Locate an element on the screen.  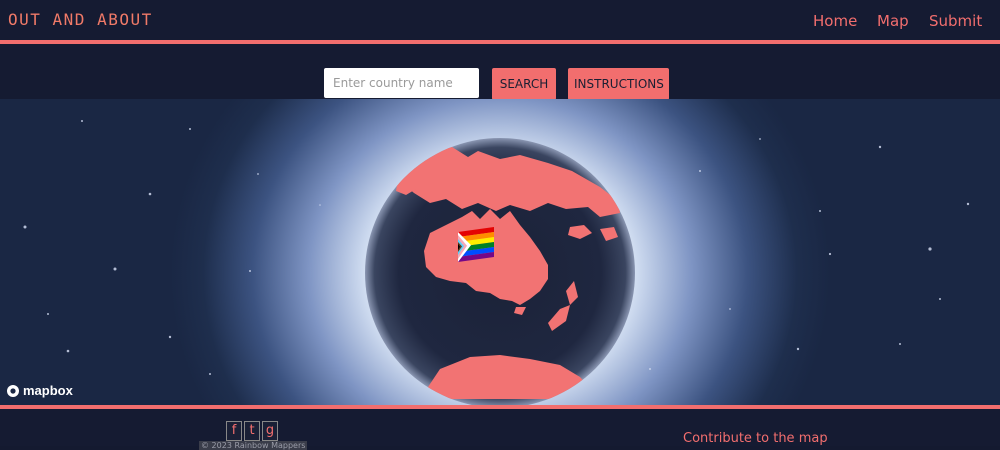
facebook-icon: f is located at coordinates (234, 431).